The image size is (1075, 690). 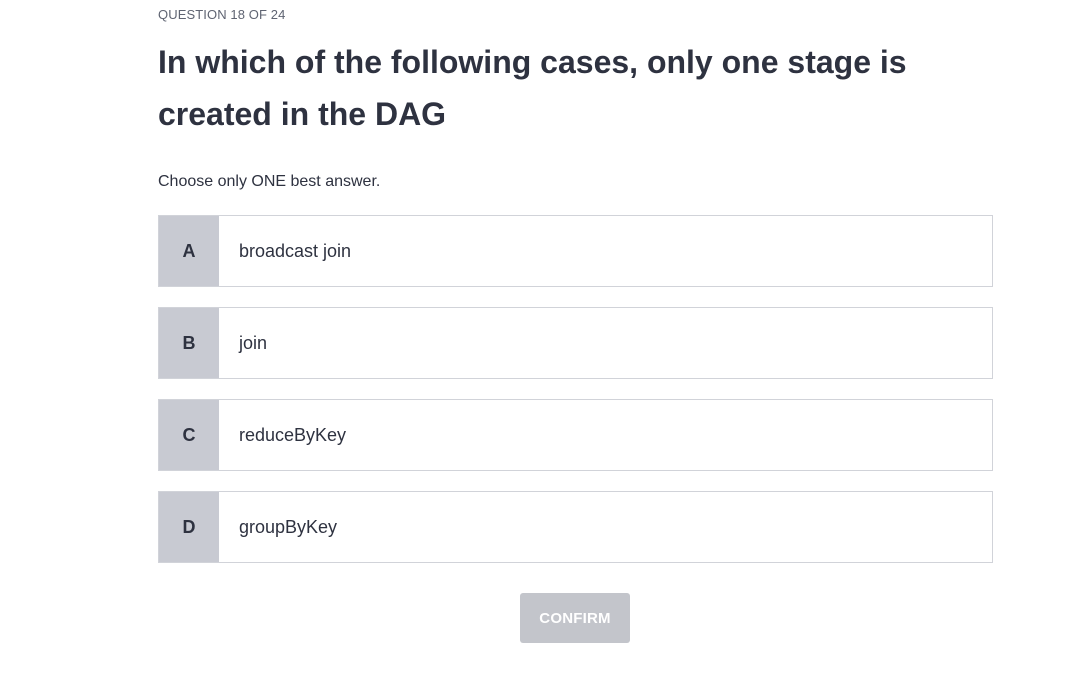 I want to click on answer-instruction: Choose only ONE best answer., so click(x=269, y=181).